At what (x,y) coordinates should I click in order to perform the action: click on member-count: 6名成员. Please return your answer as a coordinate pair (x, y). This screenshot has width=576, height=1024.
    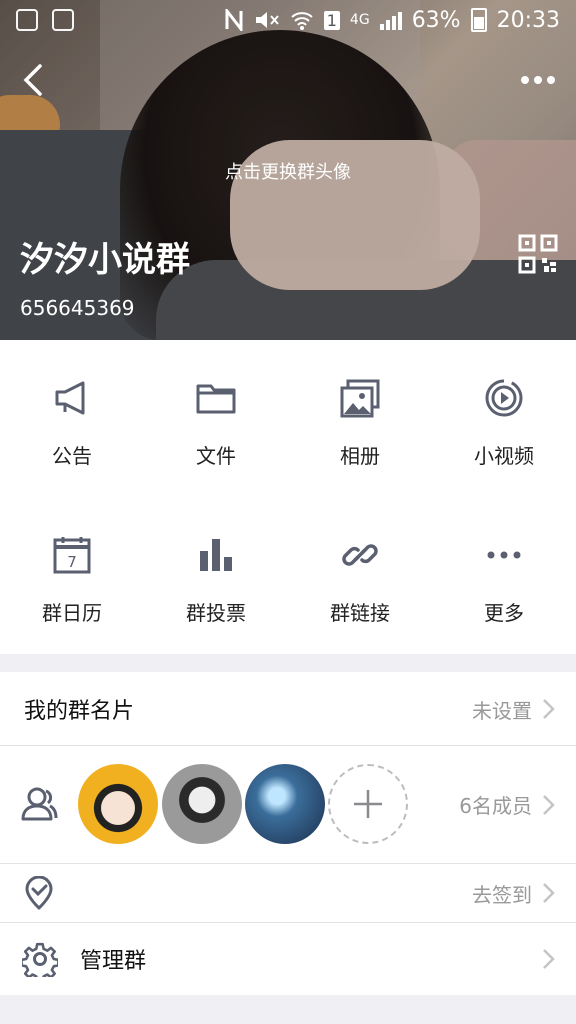
    Looking at the image, I should click on (495, 806).